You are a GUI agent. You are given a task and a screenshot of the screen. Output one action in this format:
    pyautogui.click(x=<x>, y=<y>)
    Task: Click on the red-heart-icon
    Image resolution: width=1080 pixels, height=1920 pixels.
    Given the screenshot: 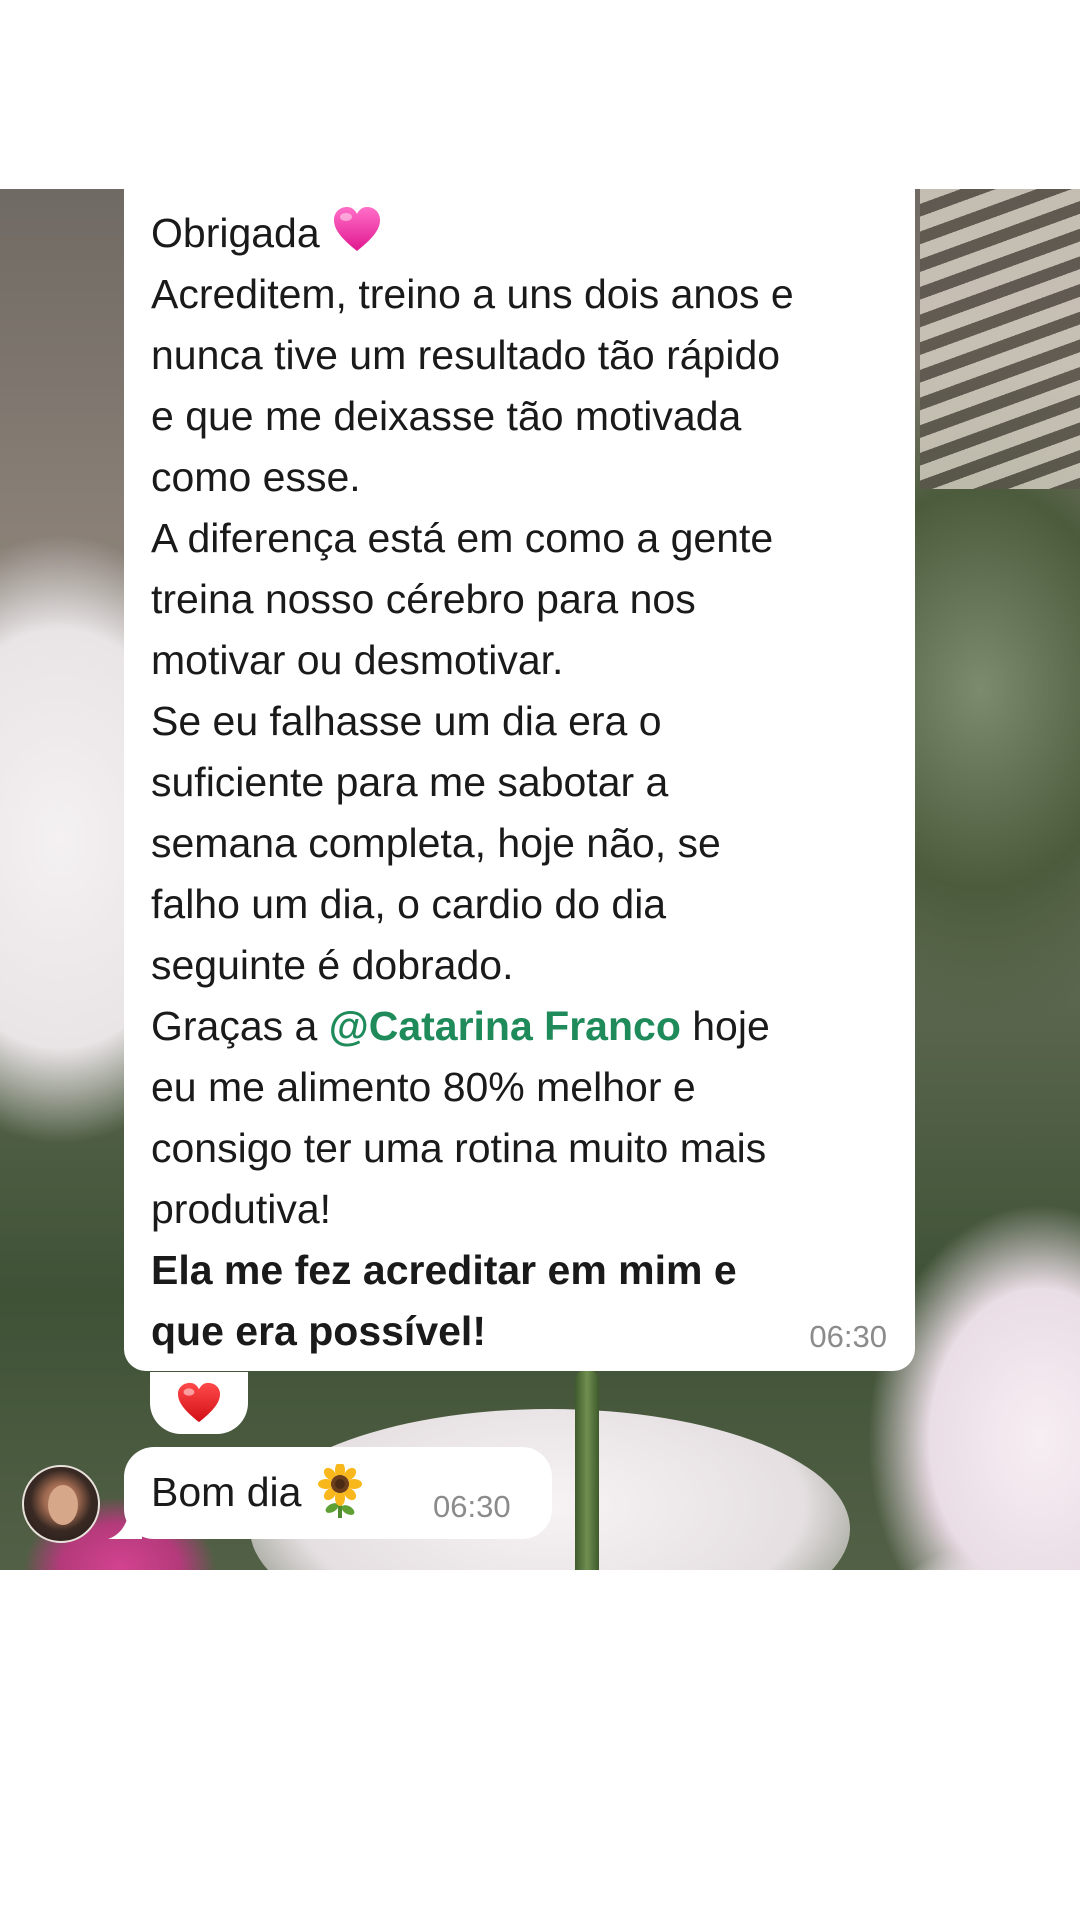 What is the action you would take?
    pyautogui.click(x=199, y=1402)
    